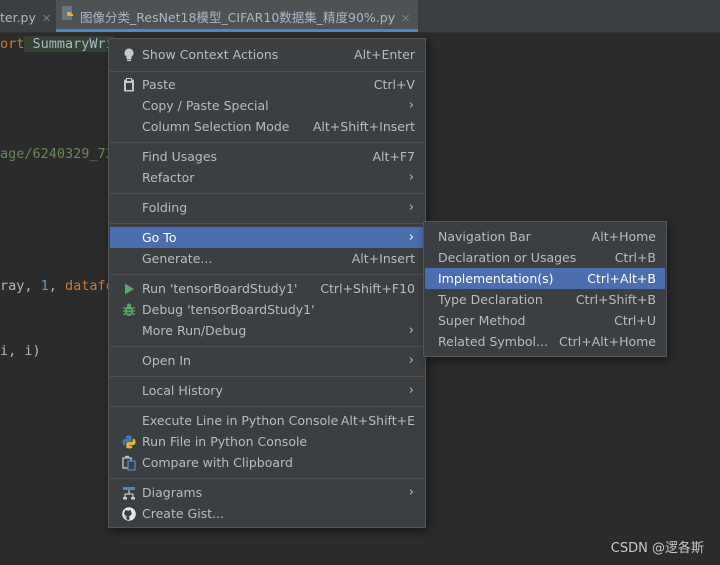  What do you see at coordinates (545, 236) in the screenshot?
I see `submenu-item-navigation-bar: Navigation Bar Alt+Home` at bounding box center [545, 236].